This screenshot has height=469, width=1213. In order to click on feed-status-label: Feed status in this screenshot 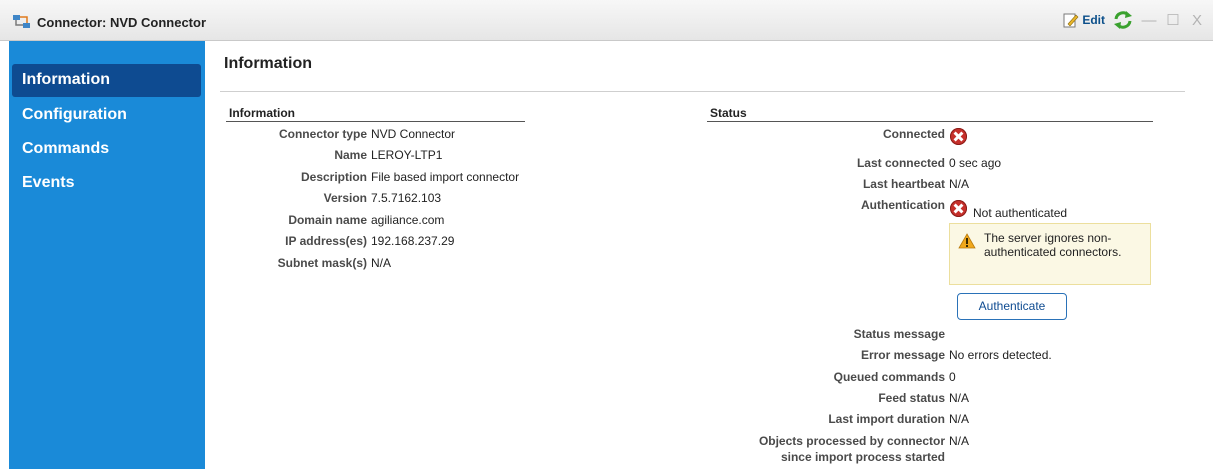, I will do `click(911, 398)`.